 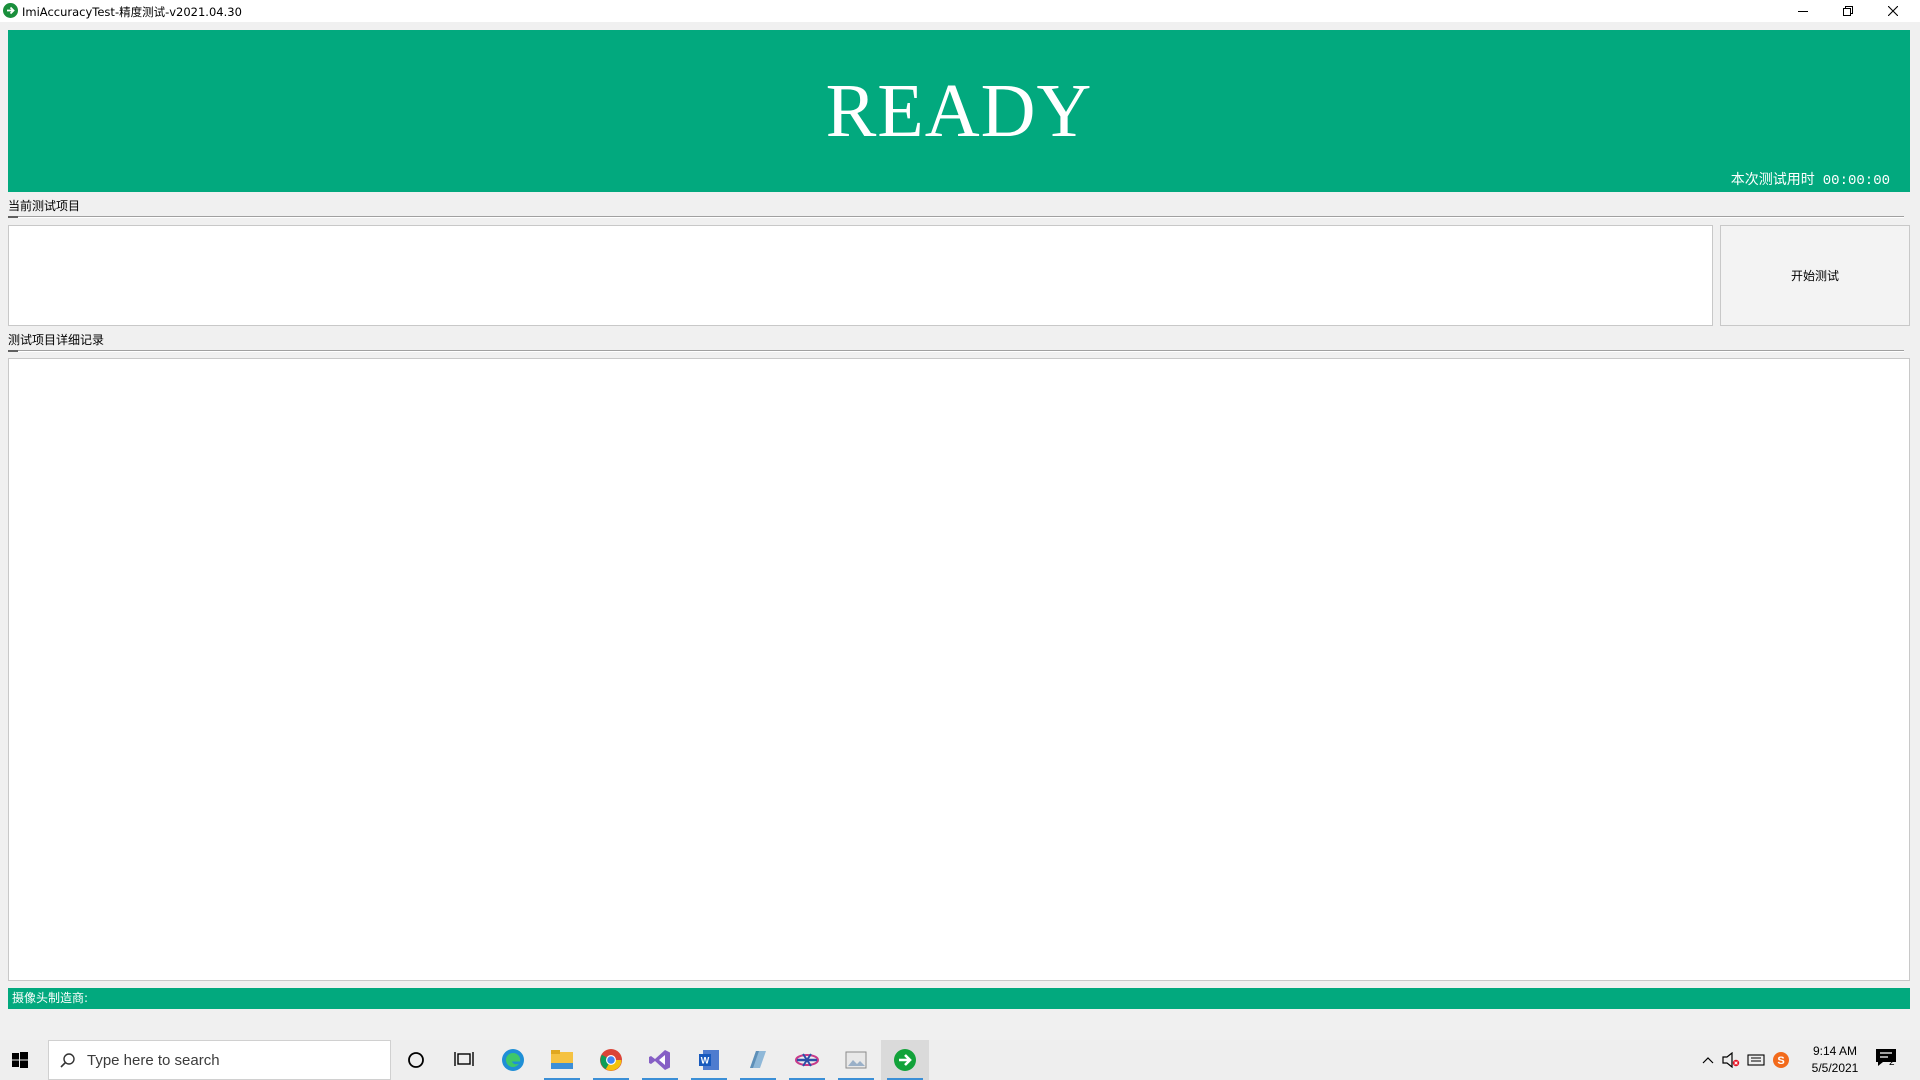 I want to click on start-test-button: 开始测试, so click(x=1815, y=275).